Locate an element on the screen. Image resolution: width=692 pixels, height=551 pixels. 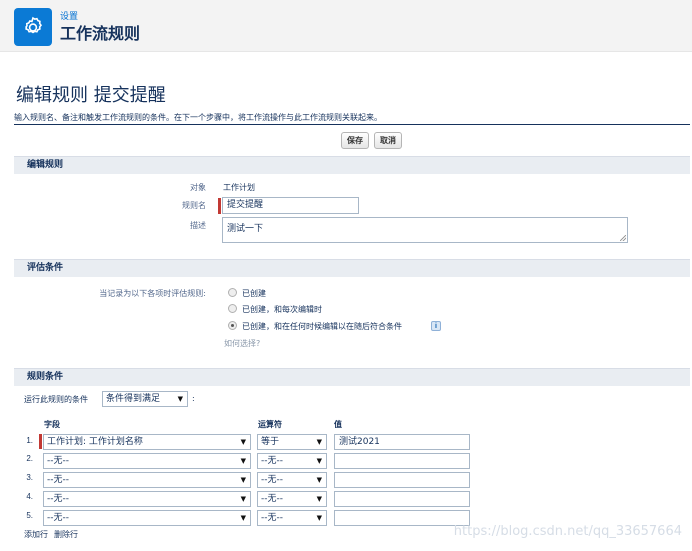
rule-name-label: 规则名 is located at coordinates (194, 205).